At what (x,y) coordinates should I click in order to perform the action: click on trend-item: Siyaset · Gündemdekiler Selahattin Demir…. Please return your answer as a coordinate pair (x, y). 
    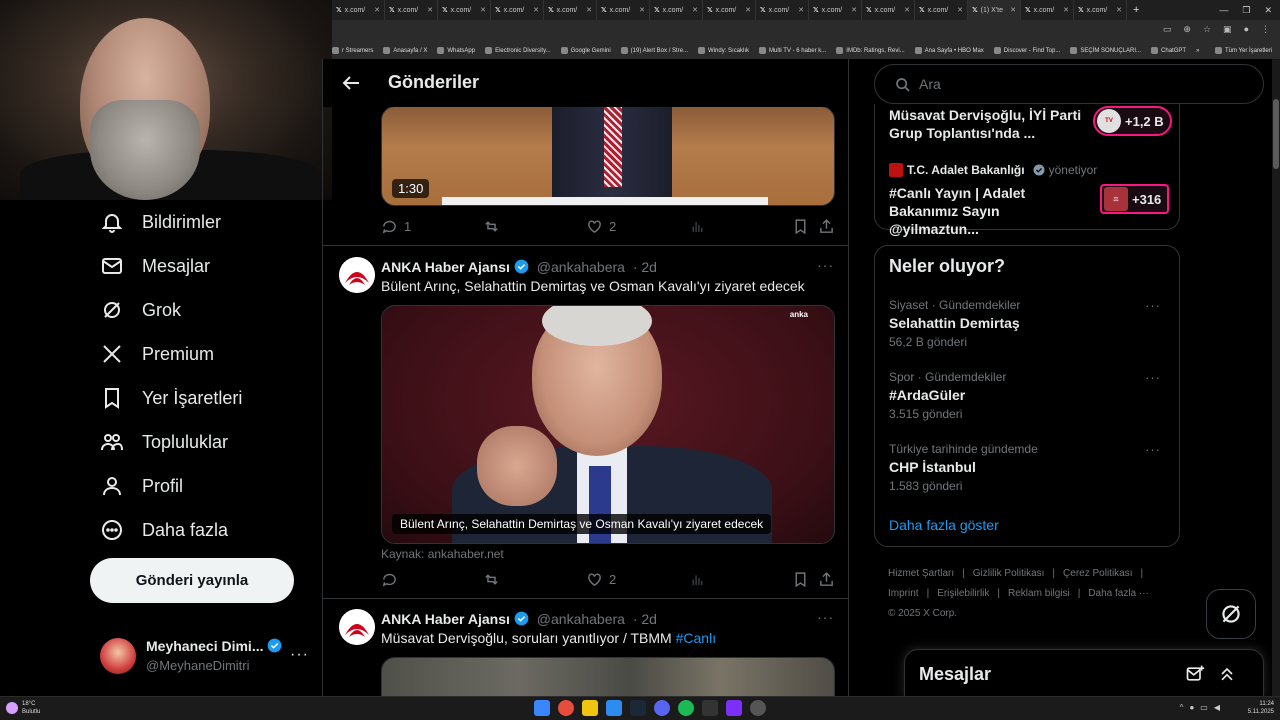
    Looking at the image, I should click on (1029, 323).